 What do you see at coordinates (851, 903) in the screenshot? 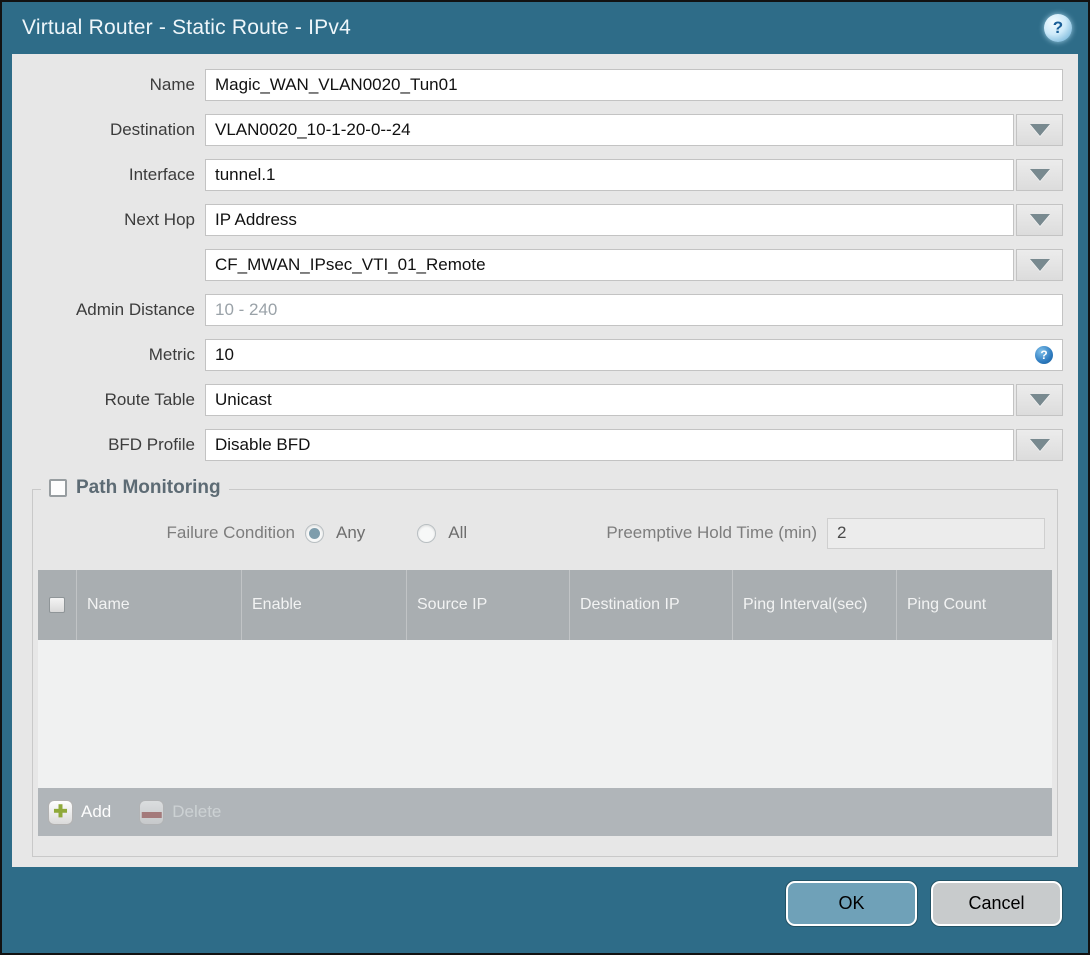
I see `ok-button: OK` at bounding box center [851, 903].